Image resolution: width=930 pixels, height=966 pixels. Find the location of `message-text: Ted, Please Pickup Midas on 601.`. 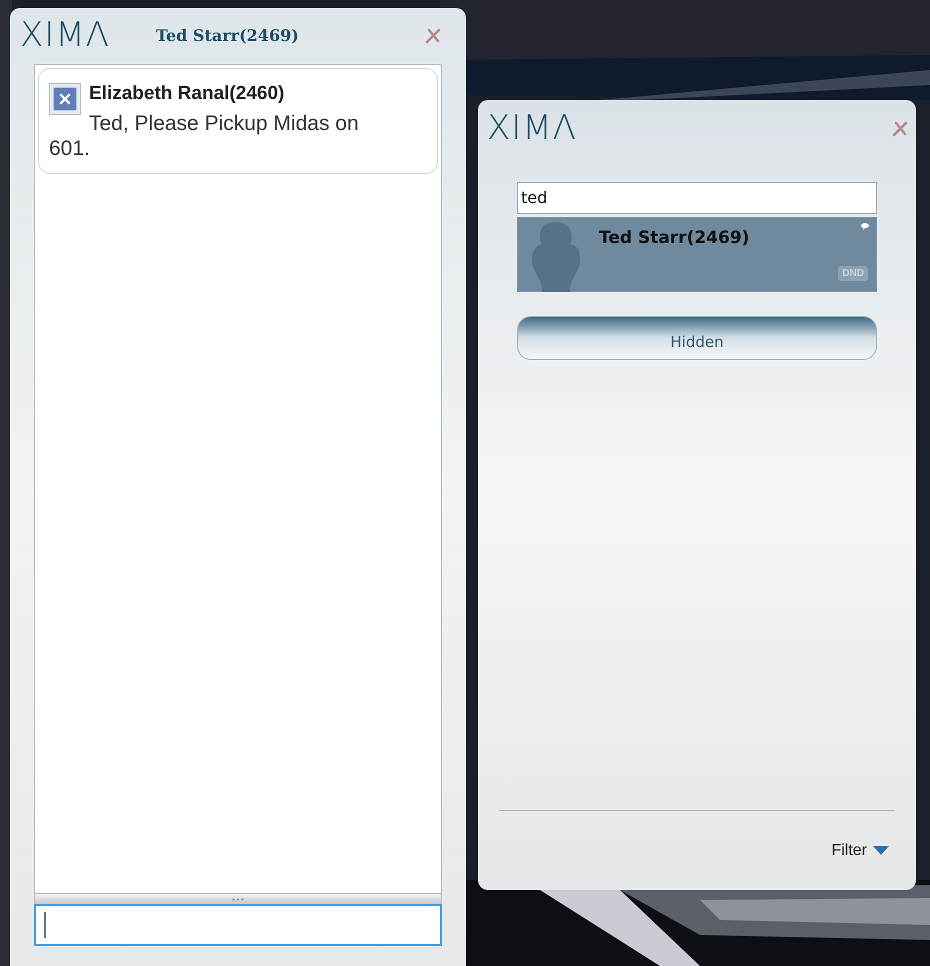

message-text: Ted, Please Pickup Midas on 601. is located at coordinates (204, 136).